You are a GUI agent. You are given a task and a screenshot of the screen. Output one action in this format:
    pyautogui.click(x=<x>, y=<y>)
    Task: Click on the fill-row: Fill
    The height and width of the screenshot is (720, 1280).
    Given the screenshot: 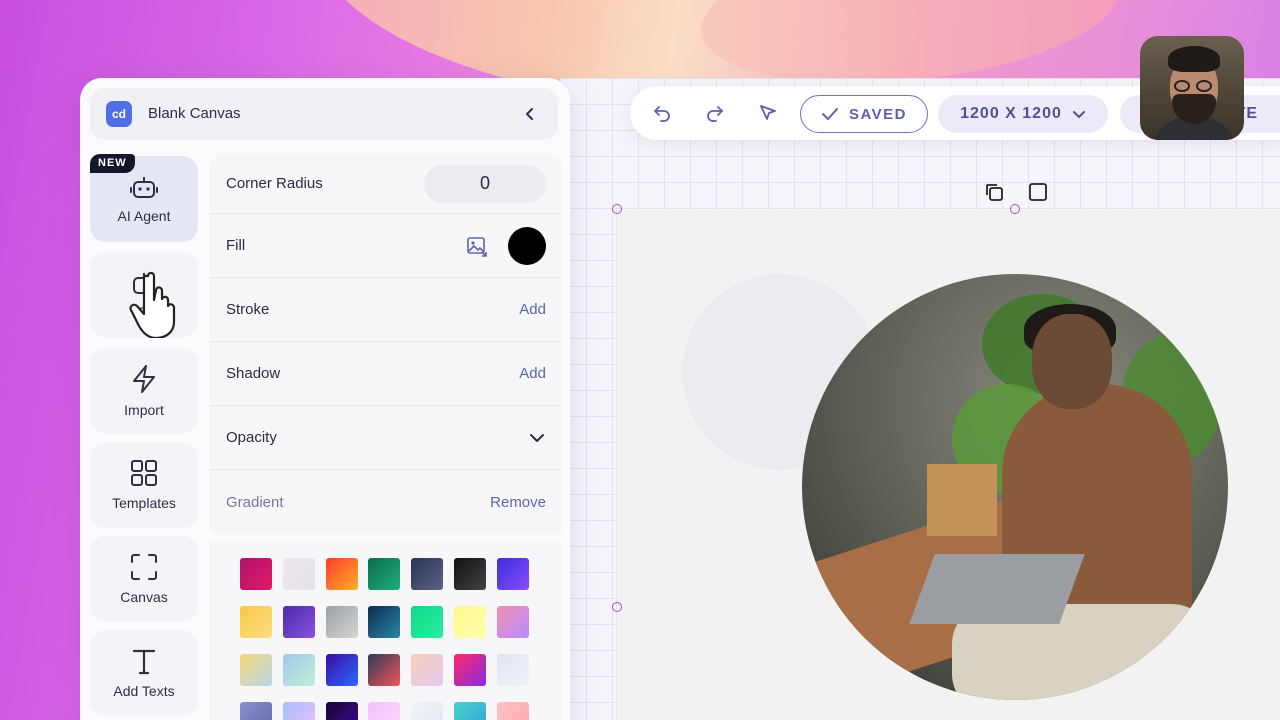 What is the action you would take?
    pyautogui.click(x=386, y=246)
    